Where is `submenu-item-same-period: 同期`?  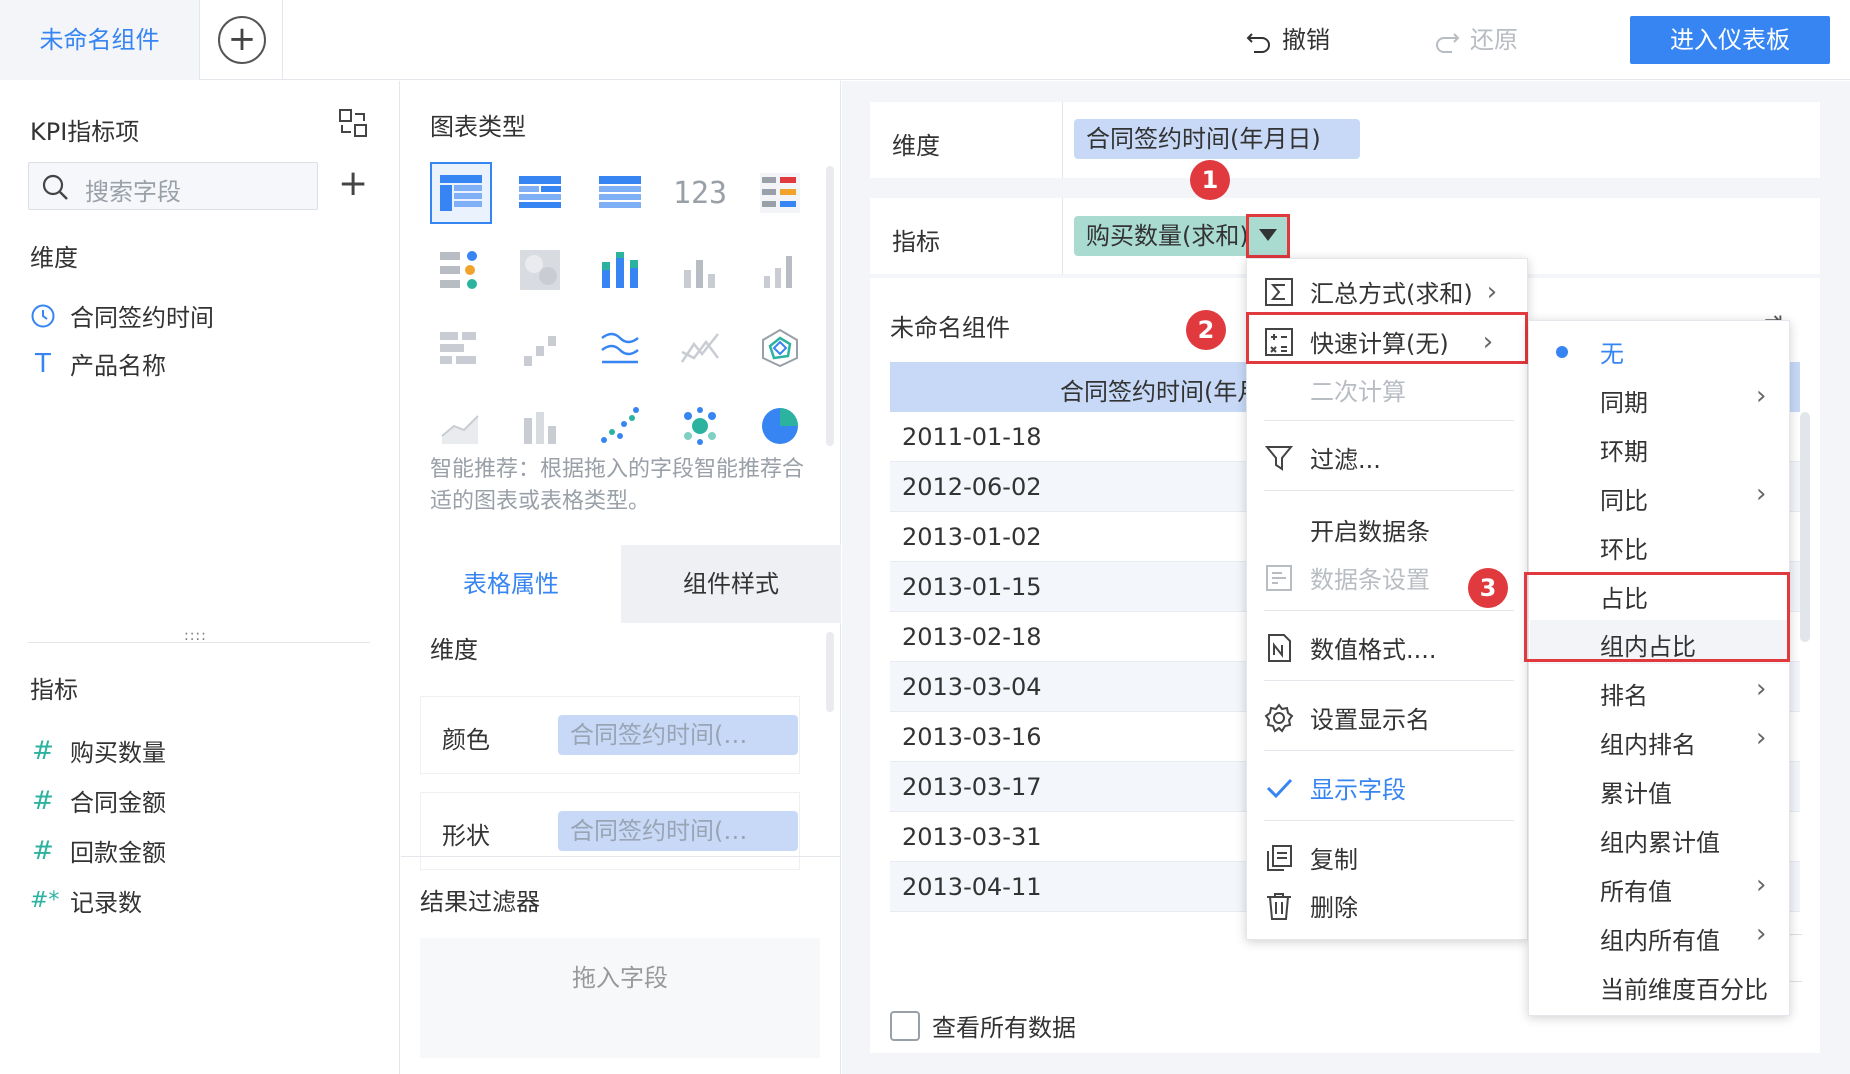 submenu-item-same-period: 同期 is located at coordinates (1624, 400).